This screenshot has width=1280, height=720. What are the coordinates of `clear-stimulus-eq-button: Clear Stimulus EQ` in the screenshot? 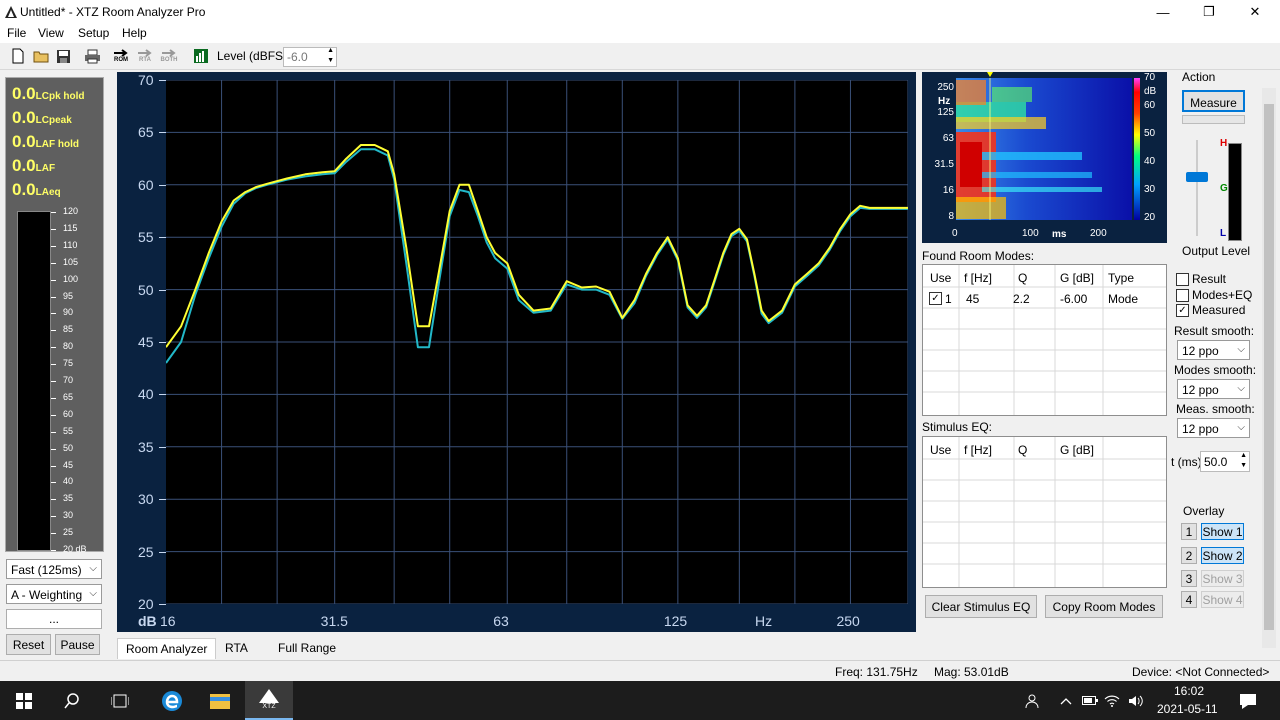 It's located at (981, 606).